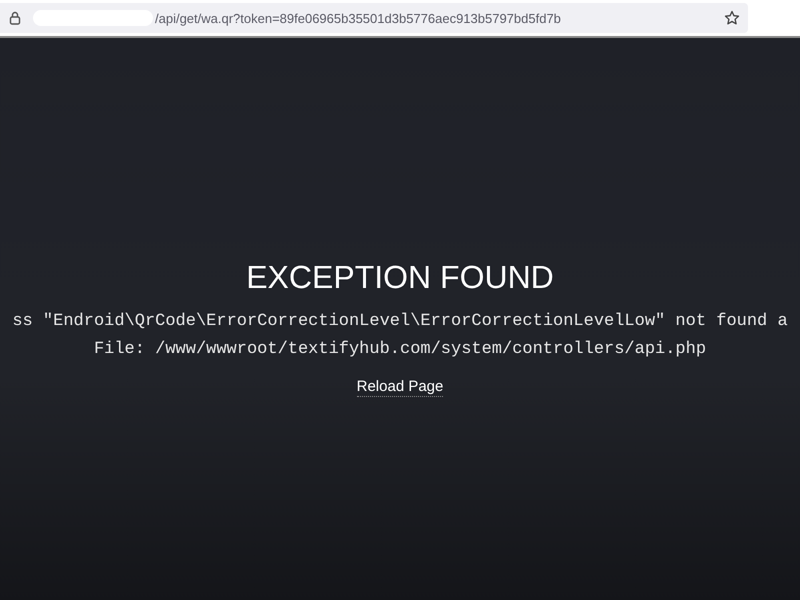 The image size is (800, 600). What do you see at coordinates (732, 18) in the screenshot?
I see `bookmark-star-icon` at bounding box center [732, 18].